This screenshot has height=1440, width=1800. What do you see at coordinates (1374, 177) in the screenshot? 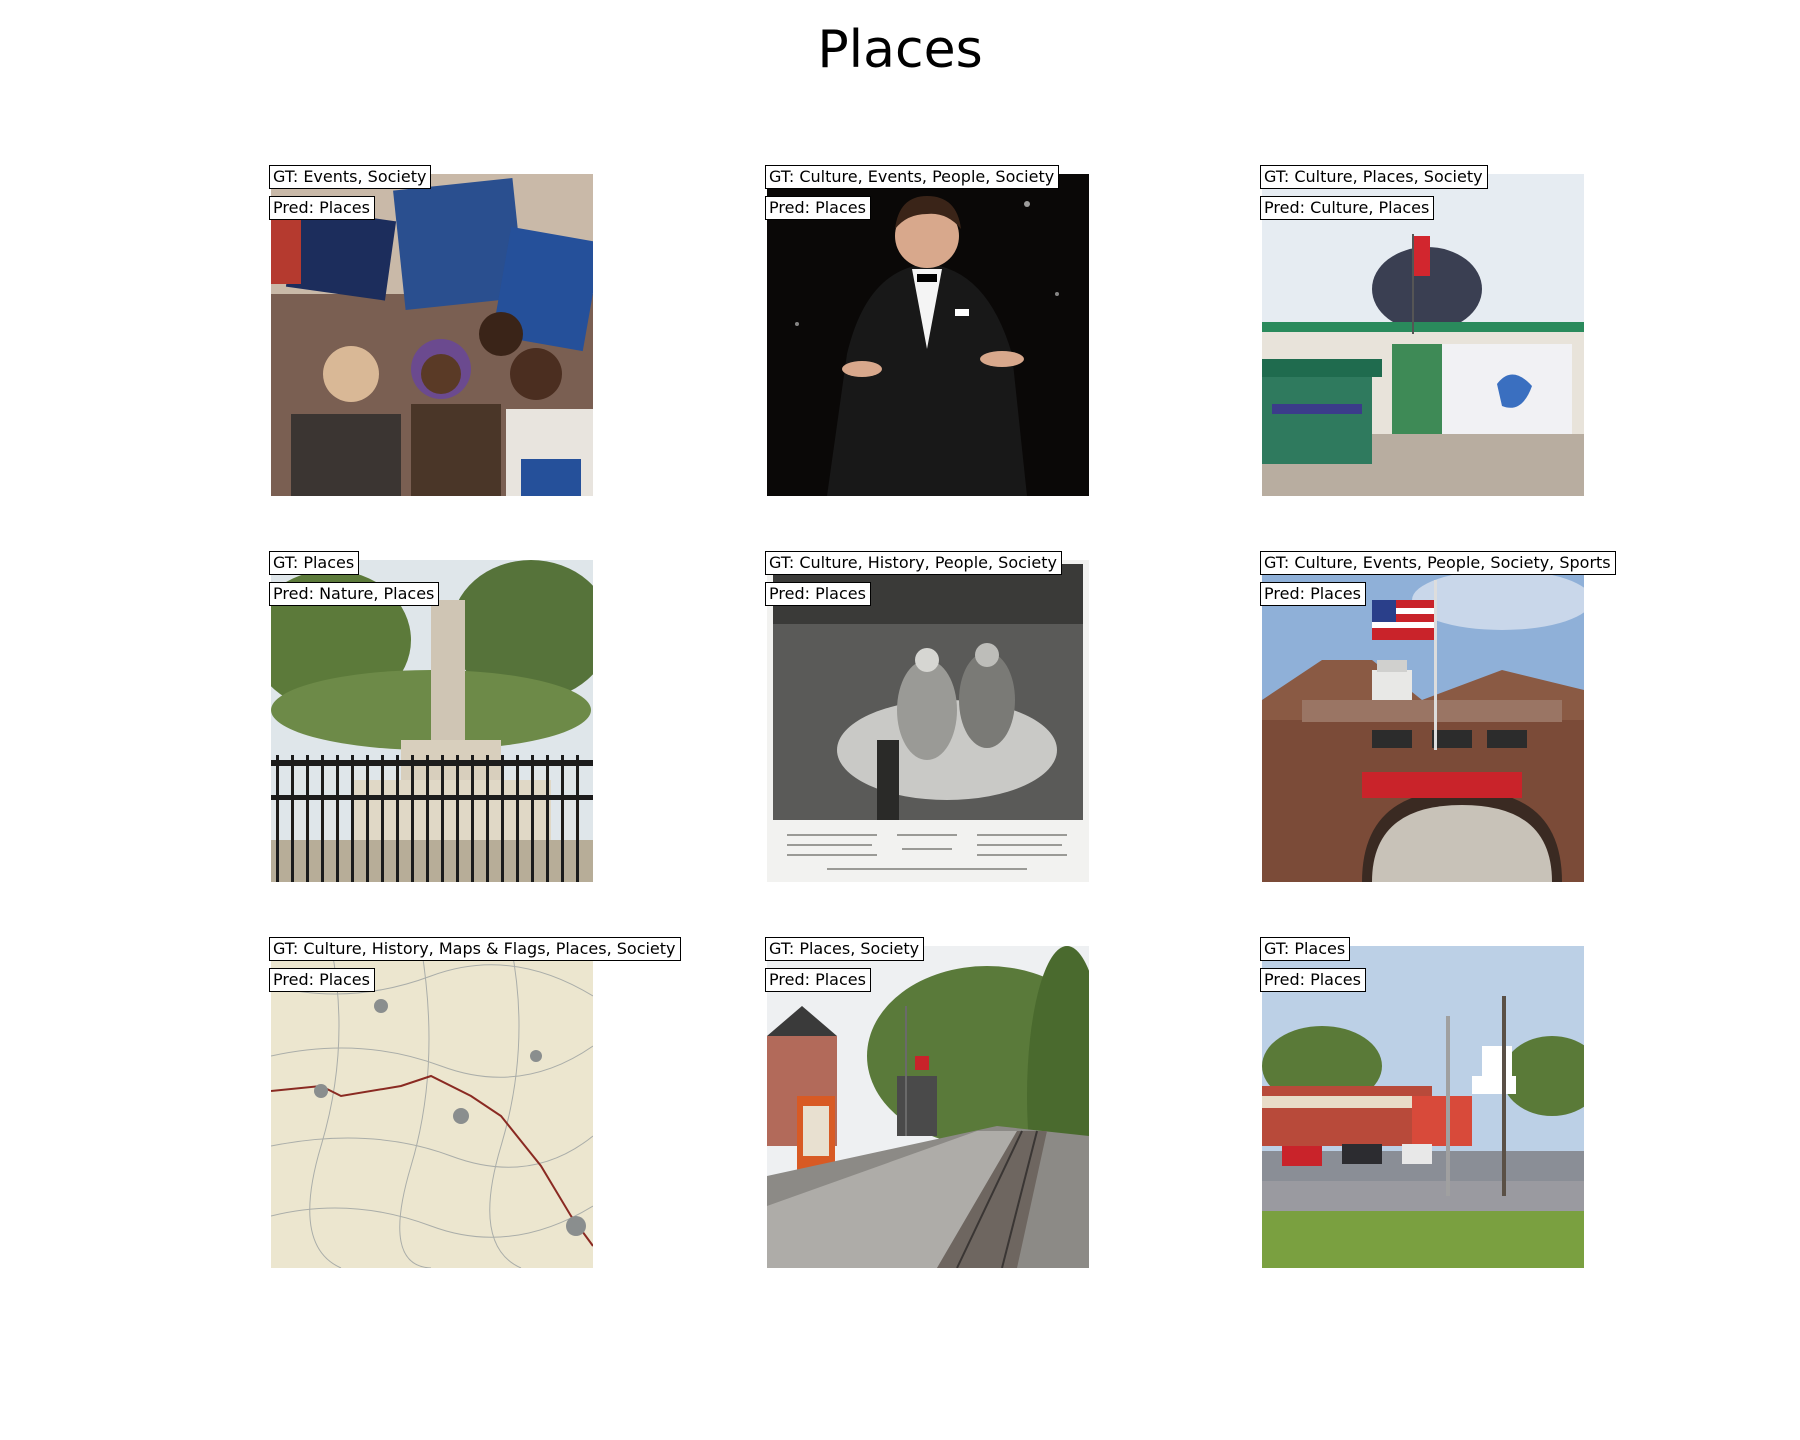
I see `ground-truth-label: GT: Culture, Places, Society` at bounding box center [1374, 177].